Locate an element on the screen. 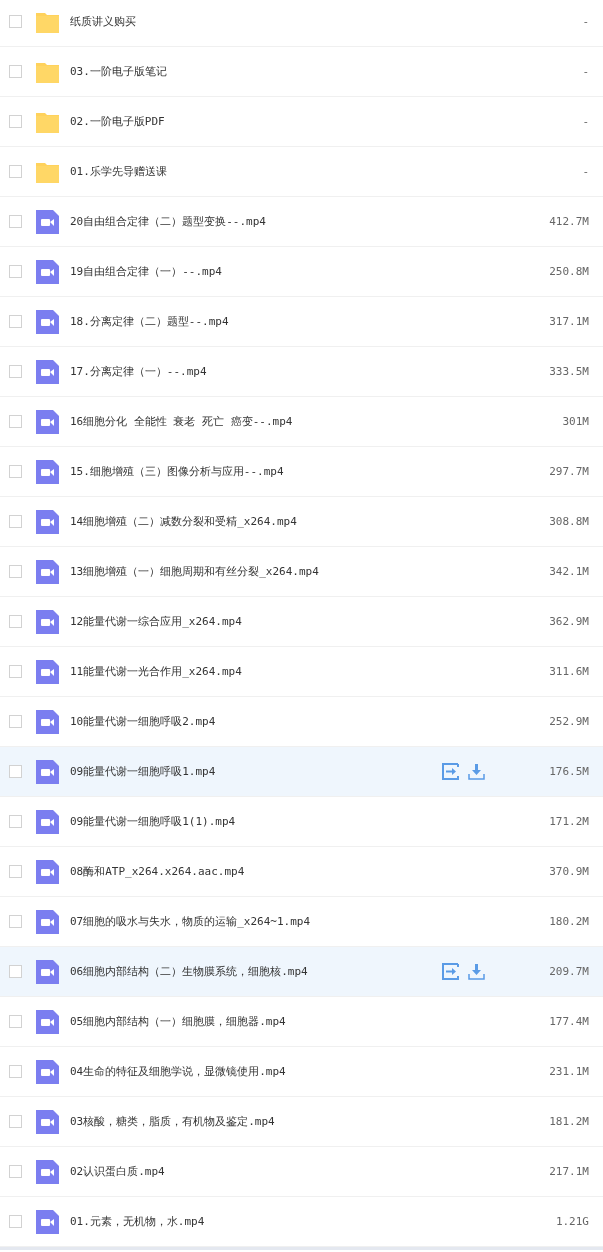 The height and width of the screenshot is (1252, 603). file-size: 177.4M is located at coordinates (568, 1021).